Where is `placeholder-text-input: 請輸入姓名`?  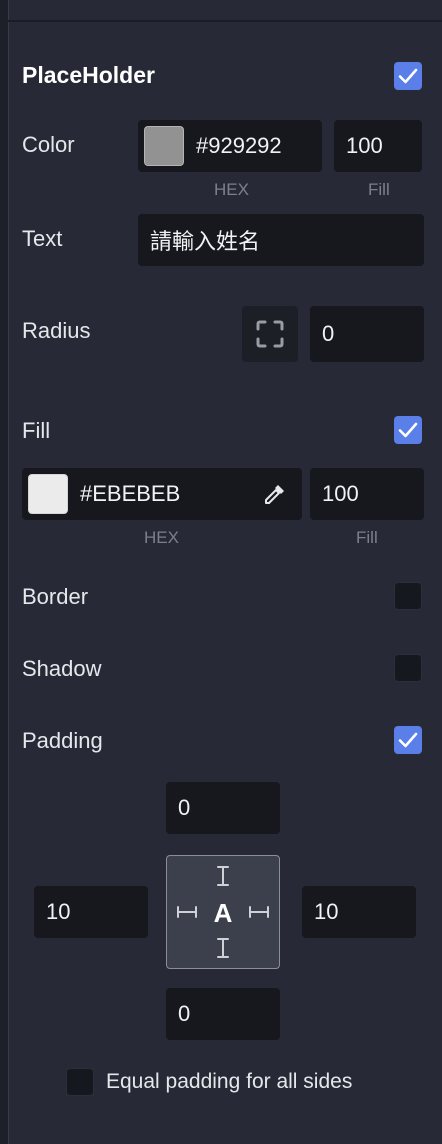
placeholder-text-input: 請輸入姓名 is located at coordinates (281, 240).